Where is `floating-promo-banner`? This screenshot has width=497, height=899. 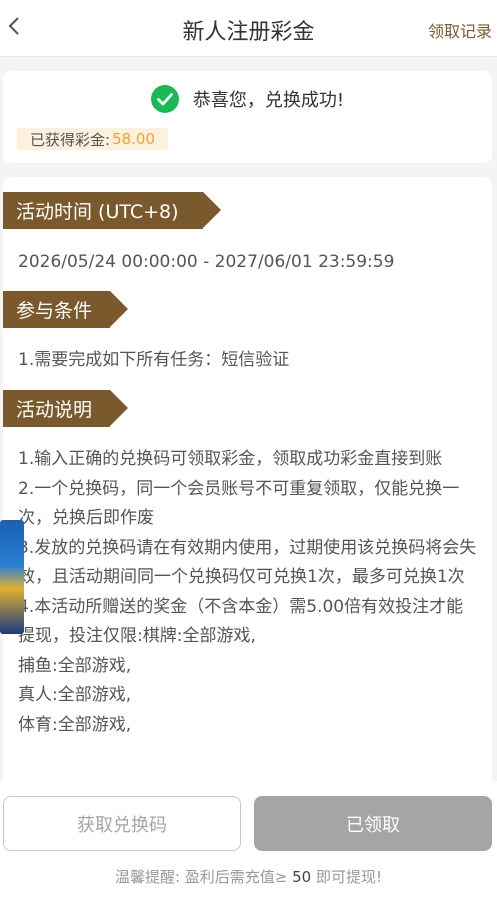 floating-promo-banner is located at coordinates (12, 577).